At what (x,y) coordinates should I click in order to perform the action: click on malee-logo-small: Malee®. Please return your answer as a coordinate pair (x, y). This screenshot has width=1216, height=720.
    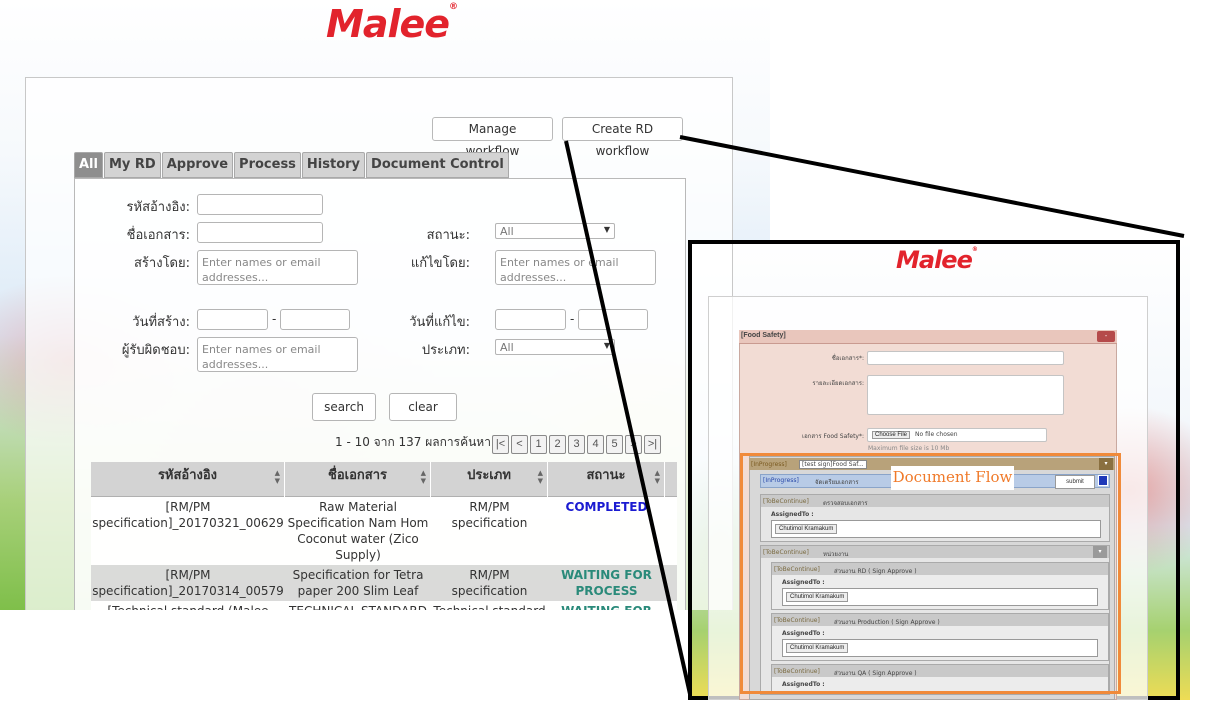
    Looking at the image, I should click on (937, 260).